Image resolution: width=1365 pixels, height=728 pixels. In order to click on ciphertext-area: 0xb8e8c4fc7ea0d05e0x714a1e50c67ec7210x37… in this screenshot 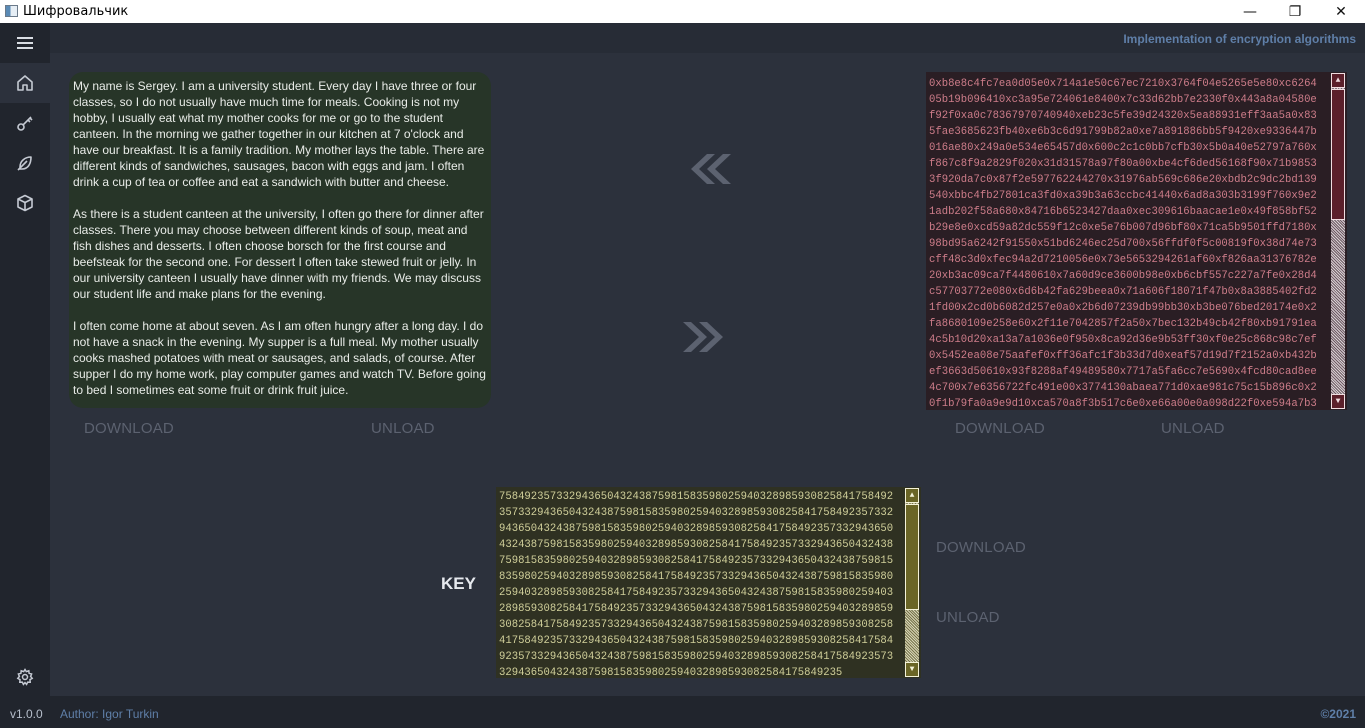, I will do `click(1136, 241)`.